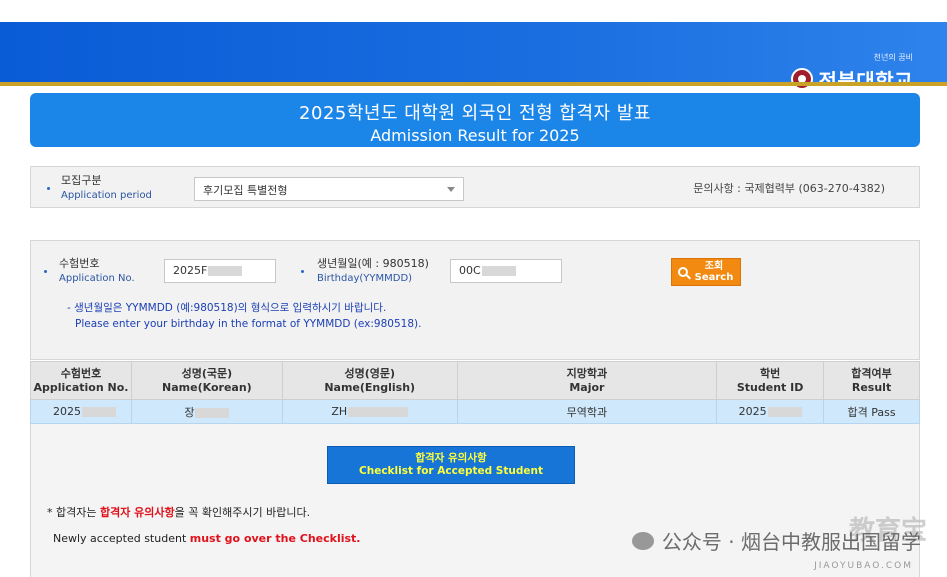  I want to click on watermark-brand-sub: JIAOYUBAO.COM, so click(863, 566).